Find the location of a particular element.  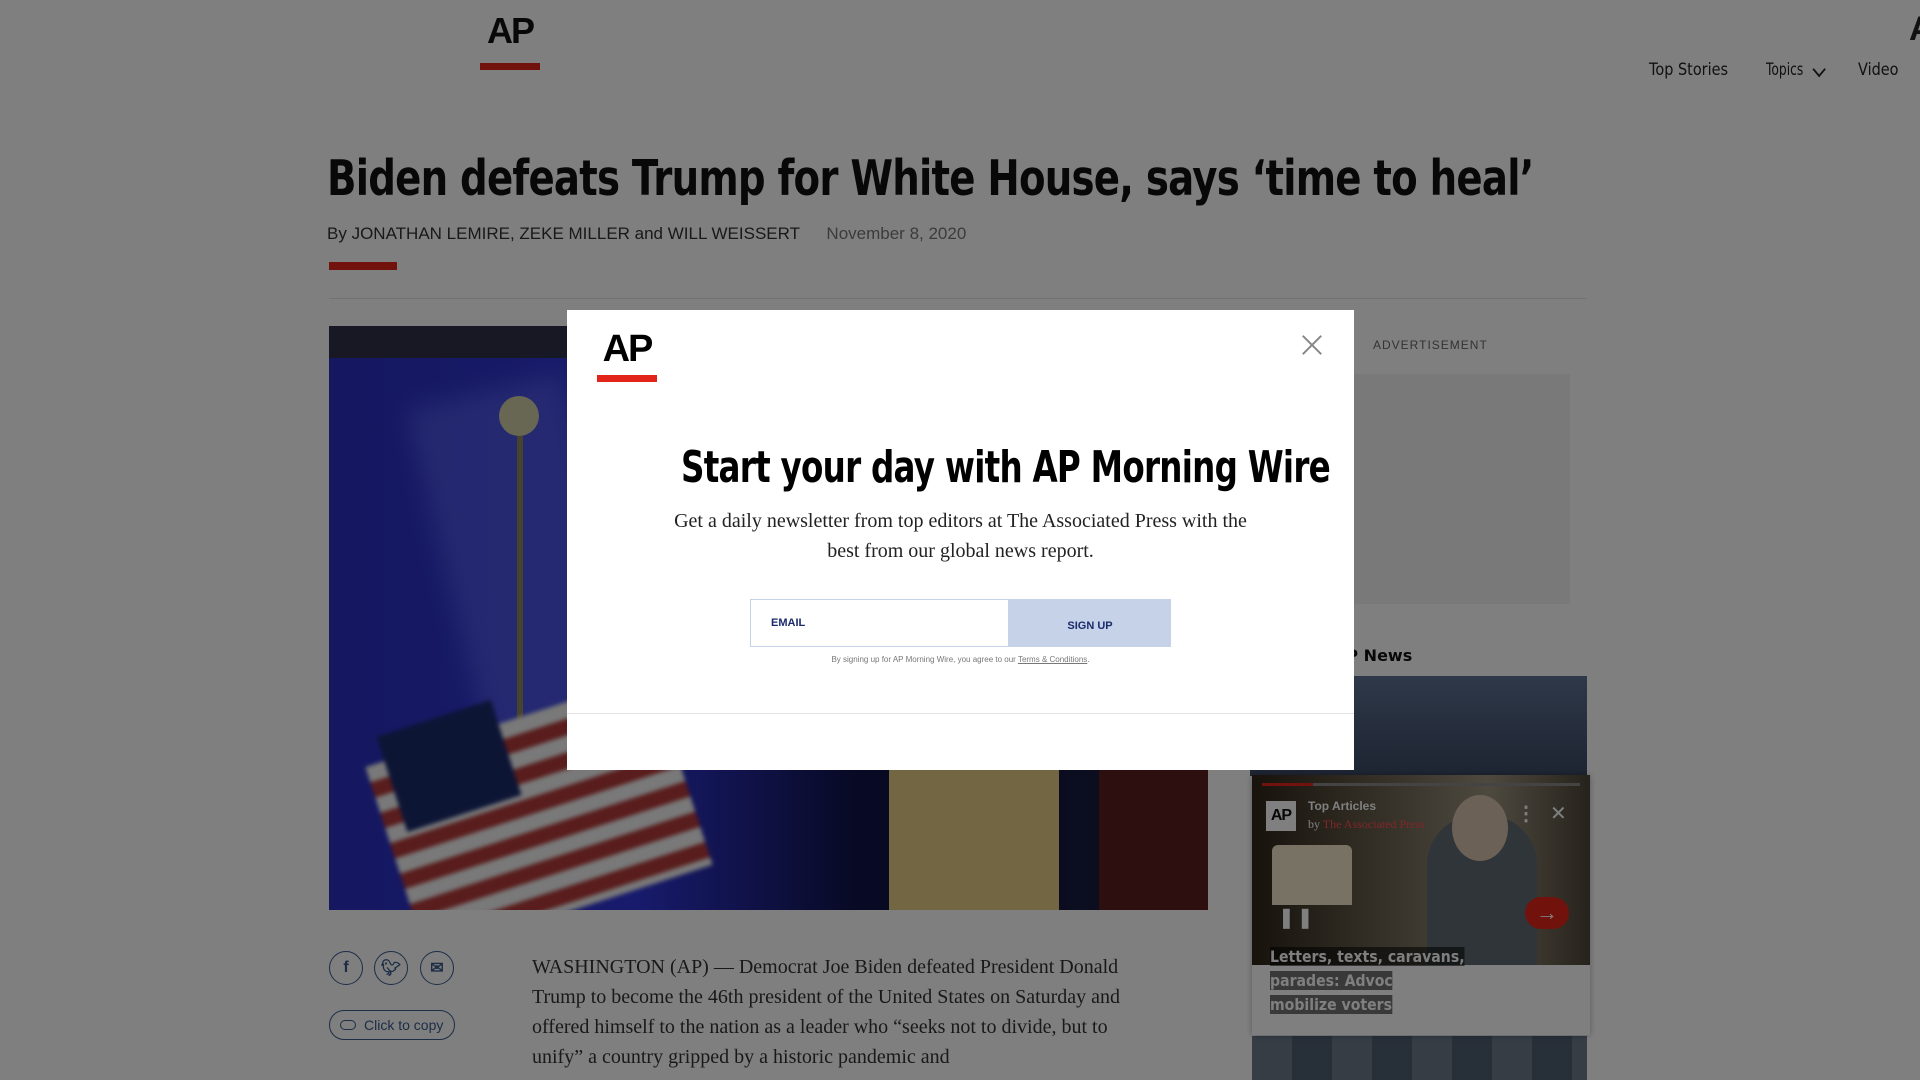

signup-form: SIGN UP is located at coordinates (960, 623).